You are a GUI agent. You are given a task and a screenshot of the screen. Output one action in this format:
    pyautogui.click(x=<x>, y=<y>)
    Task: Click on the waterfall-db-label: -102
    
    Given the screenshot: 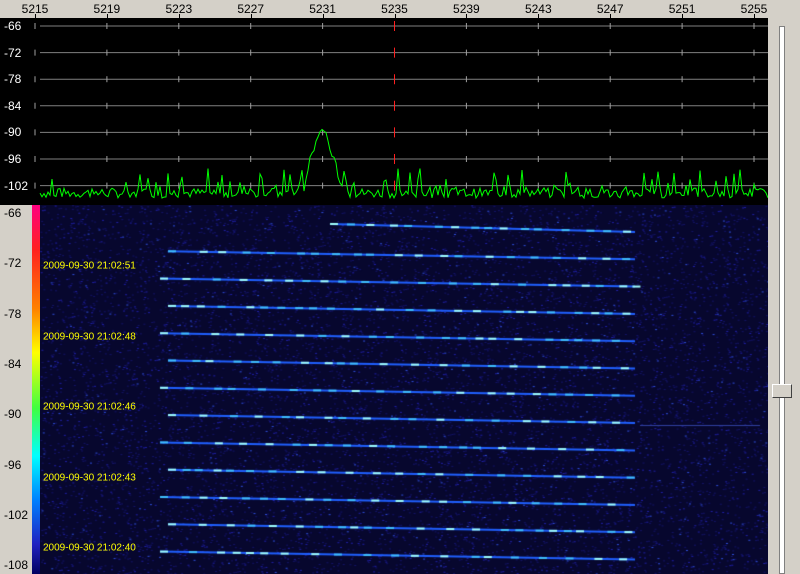 What is the action you would take?
    pyautogui.click(x=16, y=514)
    